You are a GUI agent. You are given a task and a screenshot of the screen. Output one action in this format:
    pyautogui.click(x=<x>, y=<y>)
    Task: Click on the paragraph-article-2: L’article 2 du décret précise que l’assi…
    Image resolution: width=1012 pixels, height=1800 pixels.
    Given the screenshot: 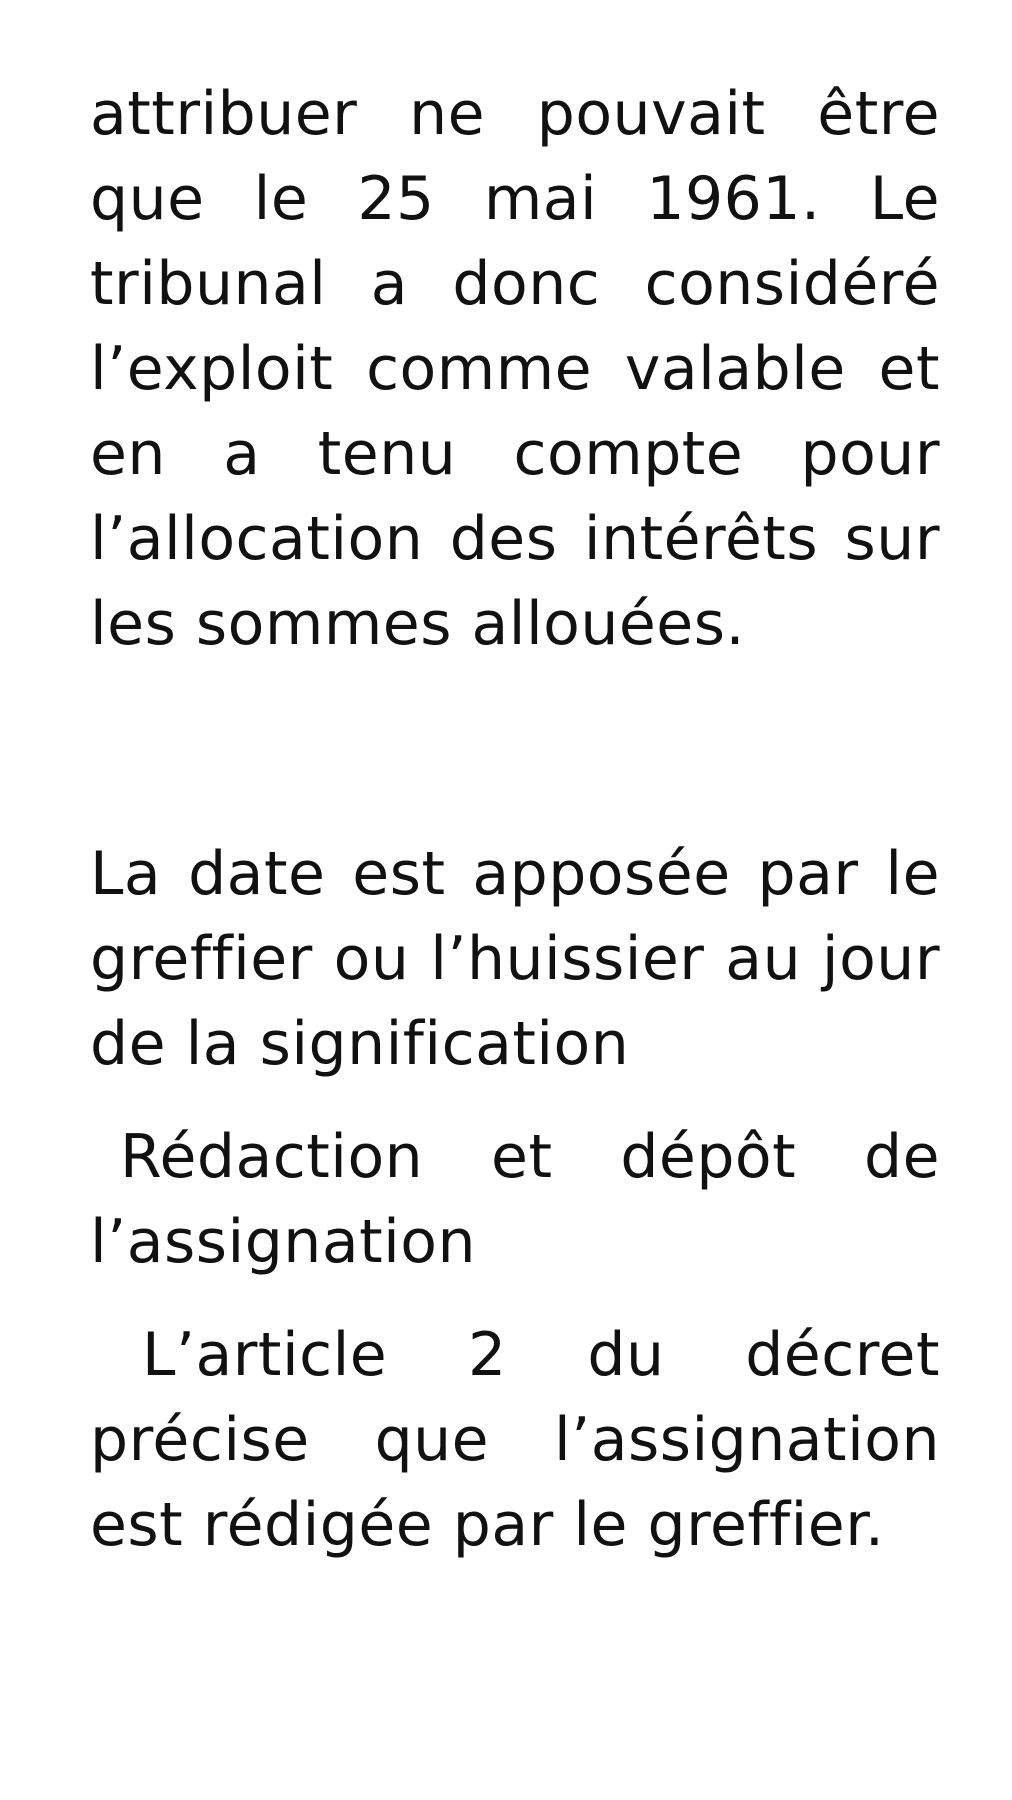 What is the action you would take?
    pyautogui.click(x=515, y=1440)
    